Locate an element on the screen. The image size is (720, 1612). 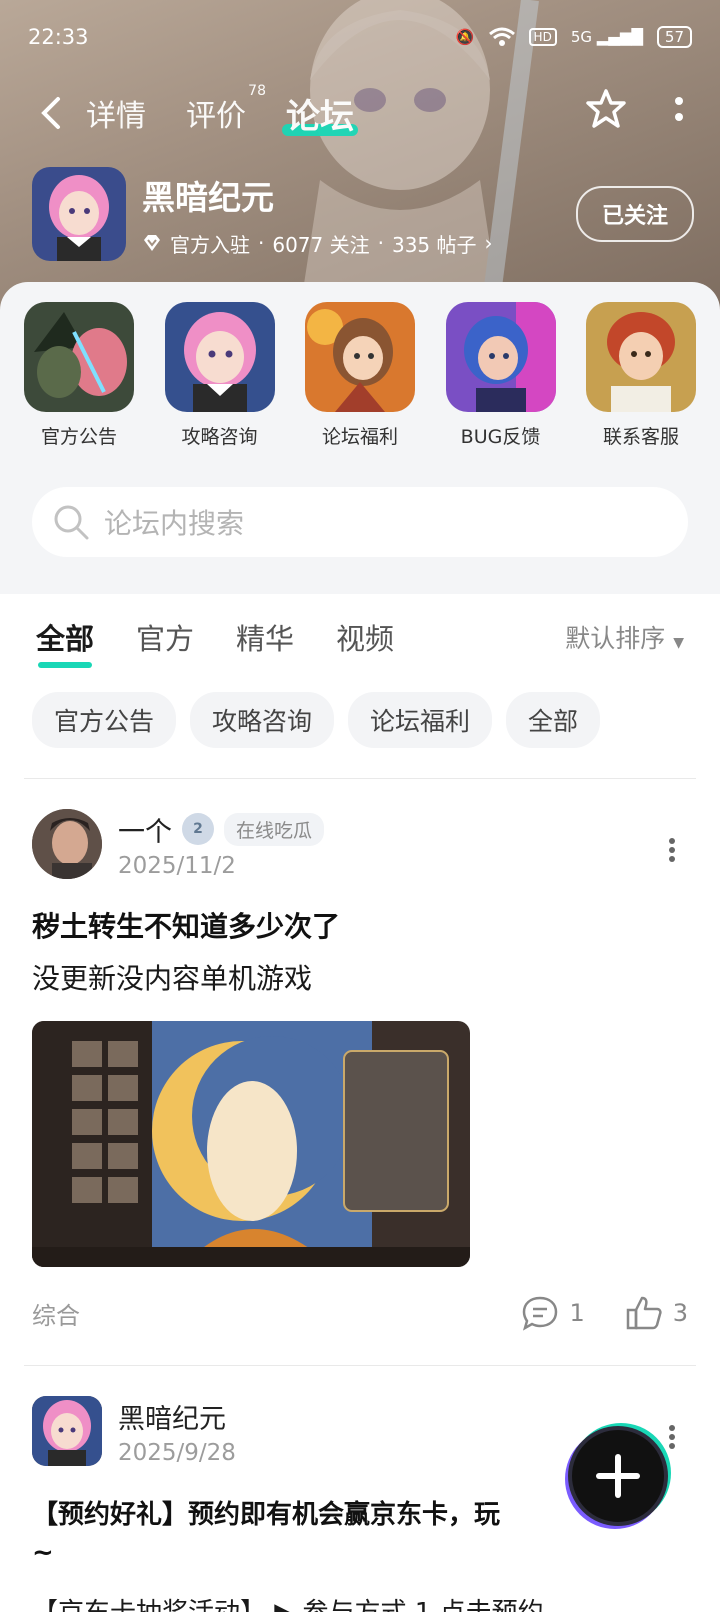
feed-tab-all: 全部 is located at coordinates (65, 642).